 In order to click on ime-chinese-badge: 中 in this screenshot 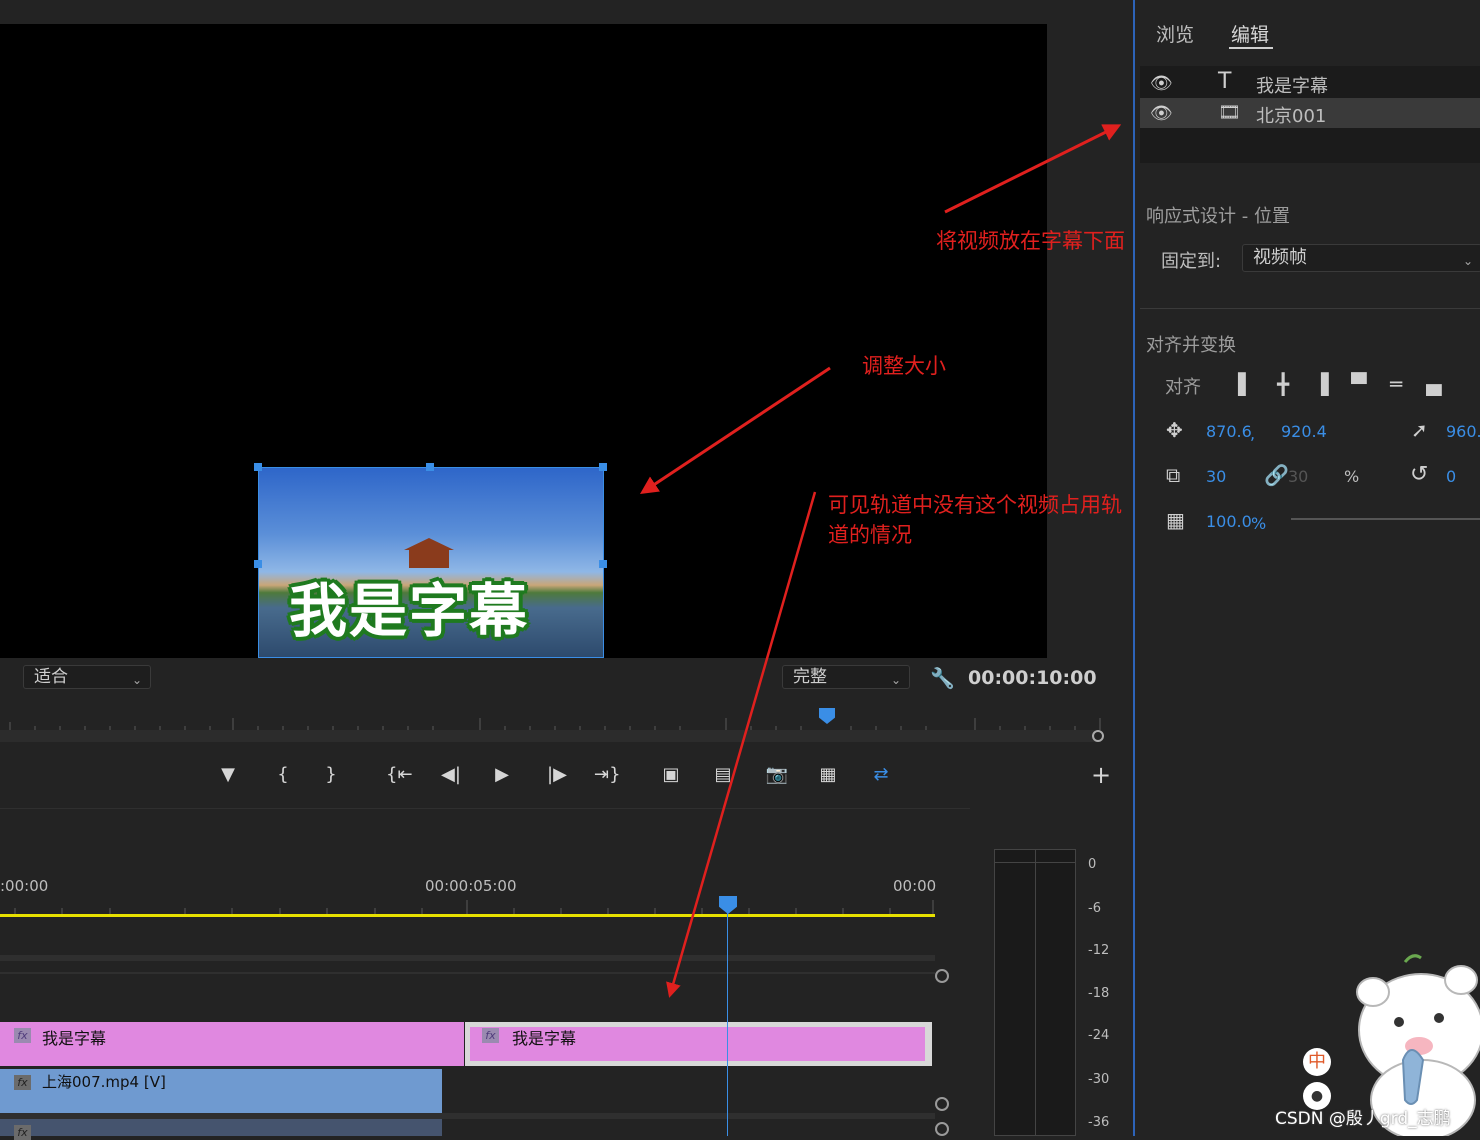, I will do `click(1317, 1062)`.